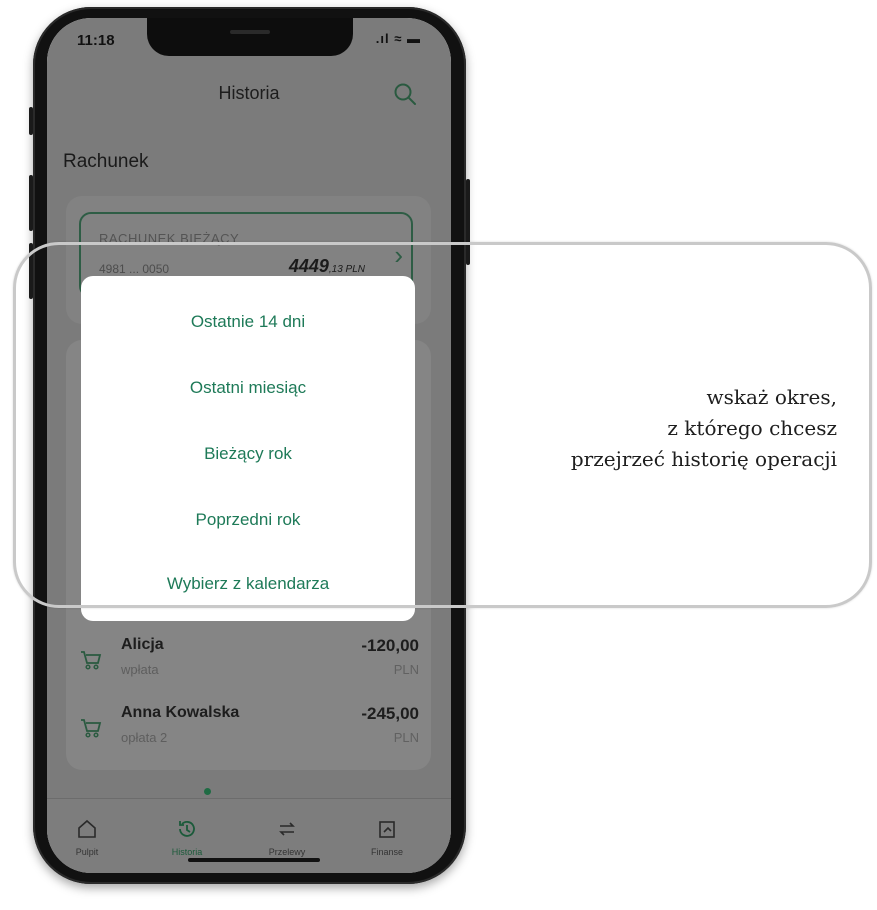 This screenshot has width=877, height=910. Describe the element at coordinates (249, 666) in the screenshot. I see `transaction-row: Alicja wpłata -120,00 PLN` at that location.